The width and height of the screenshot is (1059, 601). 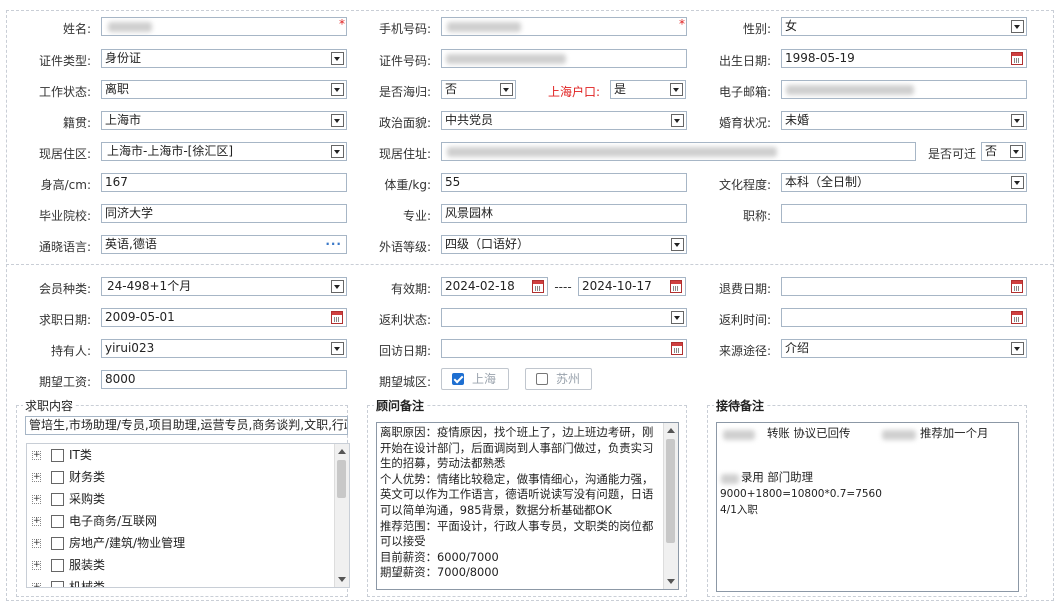 What do you see at coordinates (224, 244) in the screenshot?
I see `language-input: 英语,德语 ···` at bounding box center [224, 244].